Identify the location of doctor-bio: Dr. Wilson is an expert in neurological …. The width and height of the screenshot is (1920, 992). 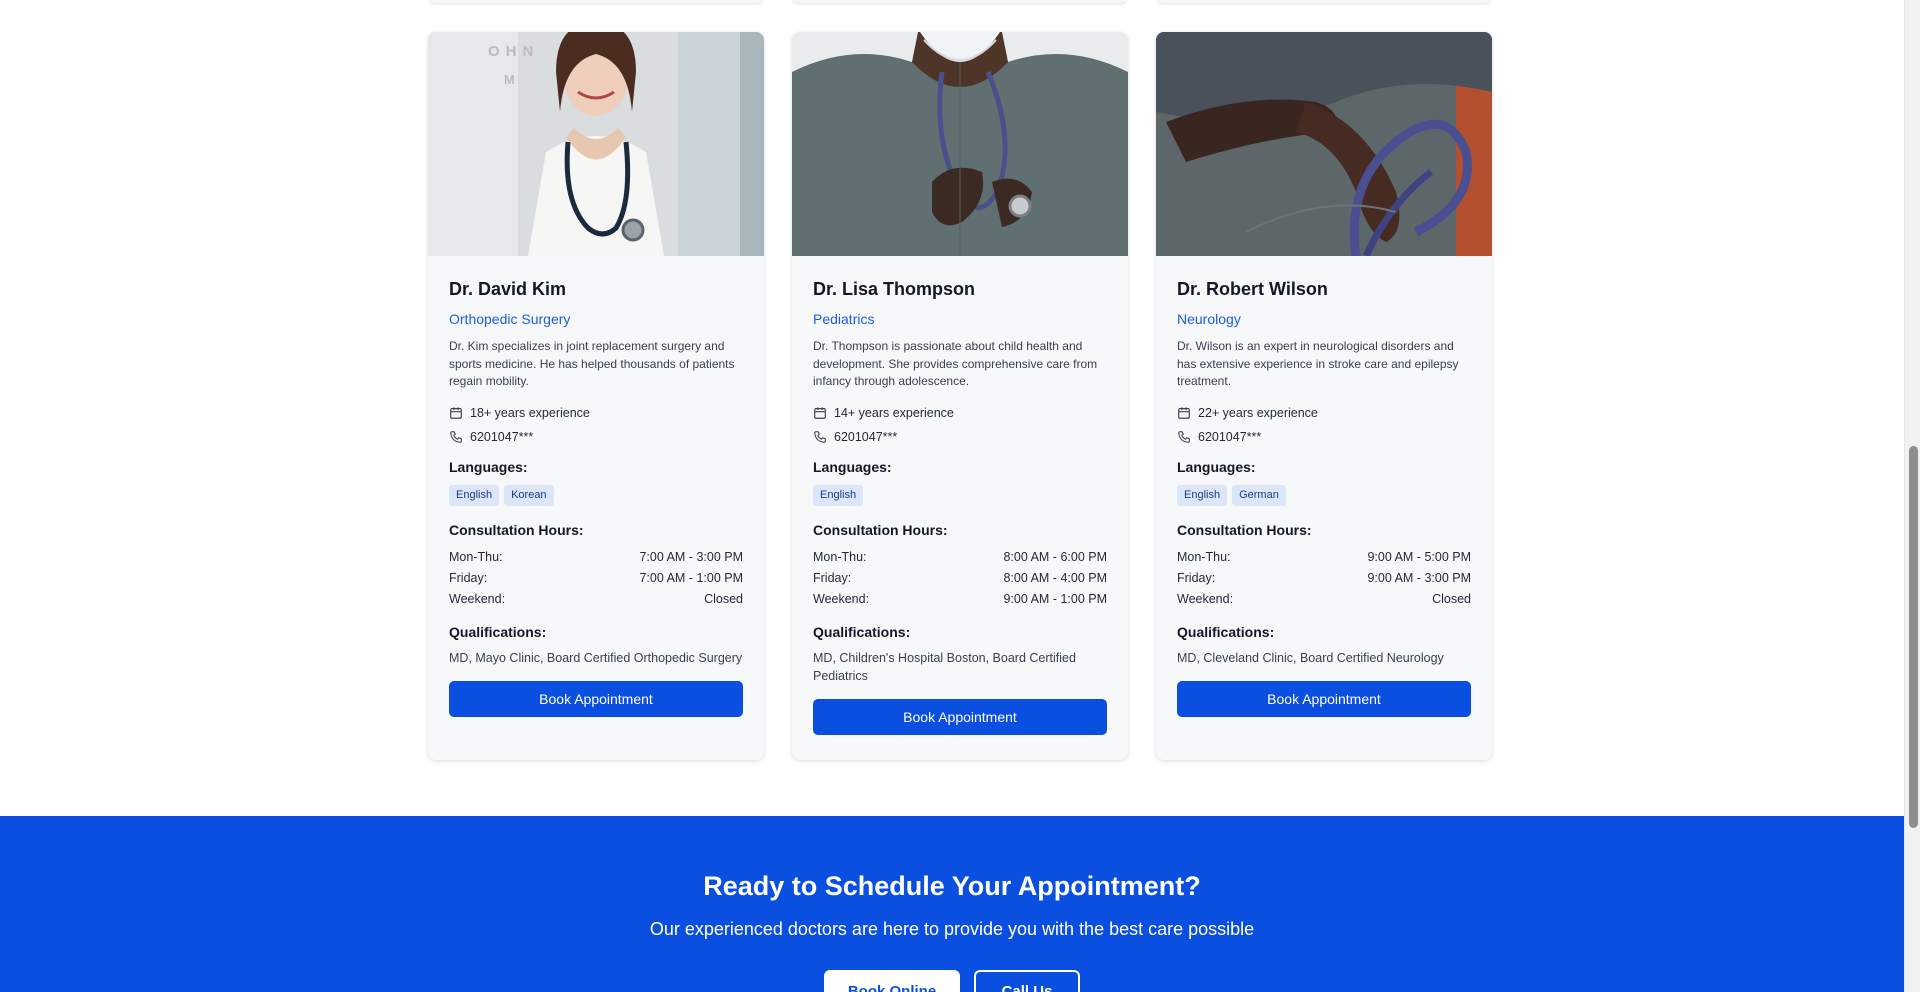
(1318, 363).